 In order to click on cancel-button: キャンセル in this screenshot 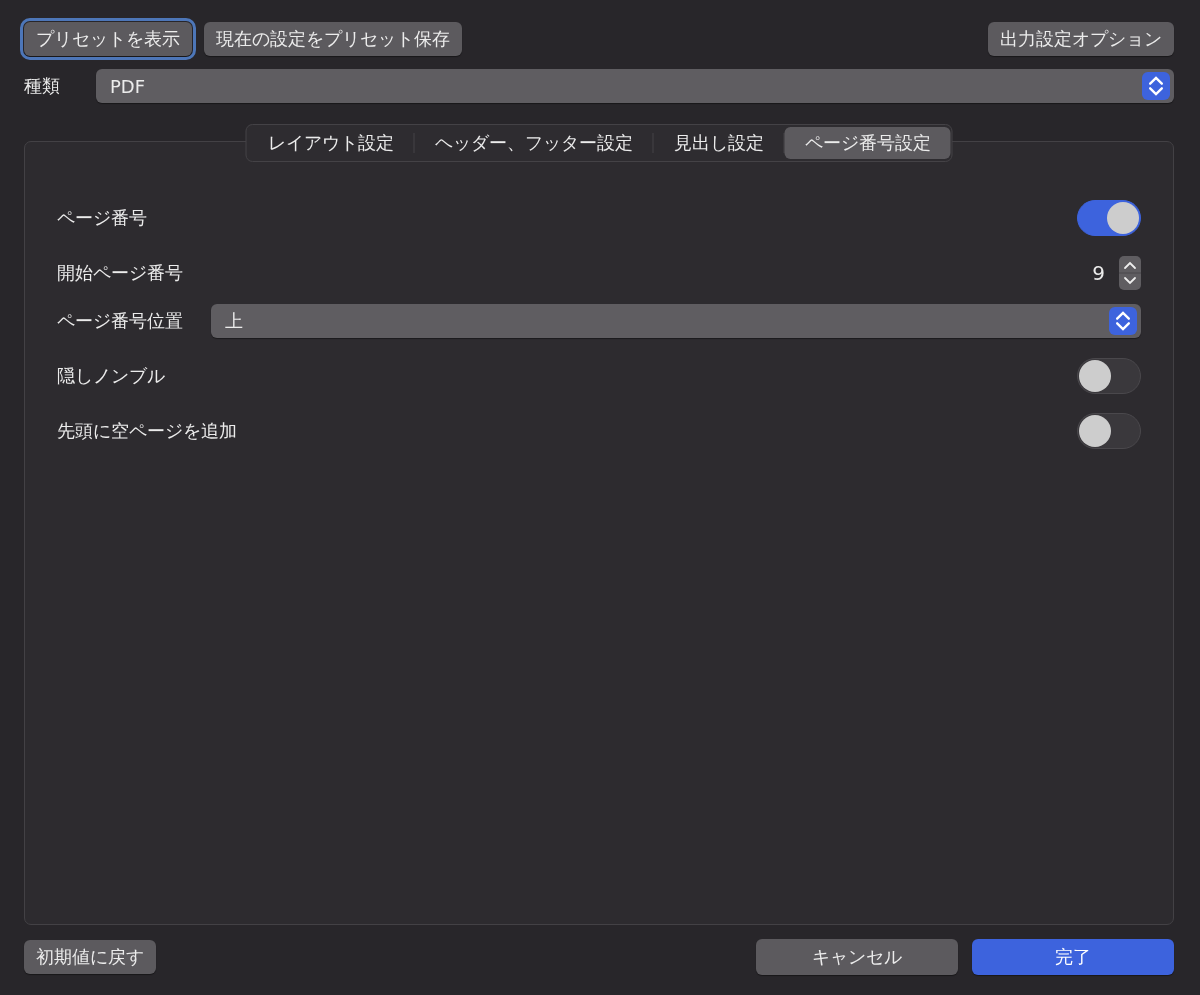, I will do `click(857, 957)`.